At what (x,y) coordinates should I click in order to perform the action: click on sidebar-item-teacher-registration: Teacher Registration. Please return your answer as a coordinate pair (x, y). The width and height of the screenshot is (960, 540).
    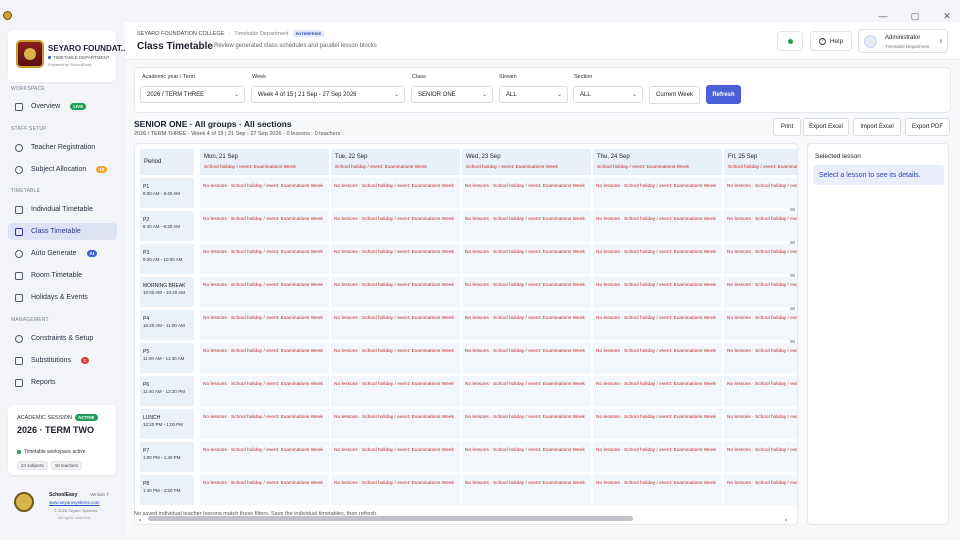
    Looking at the image, I should click on (62, 147).